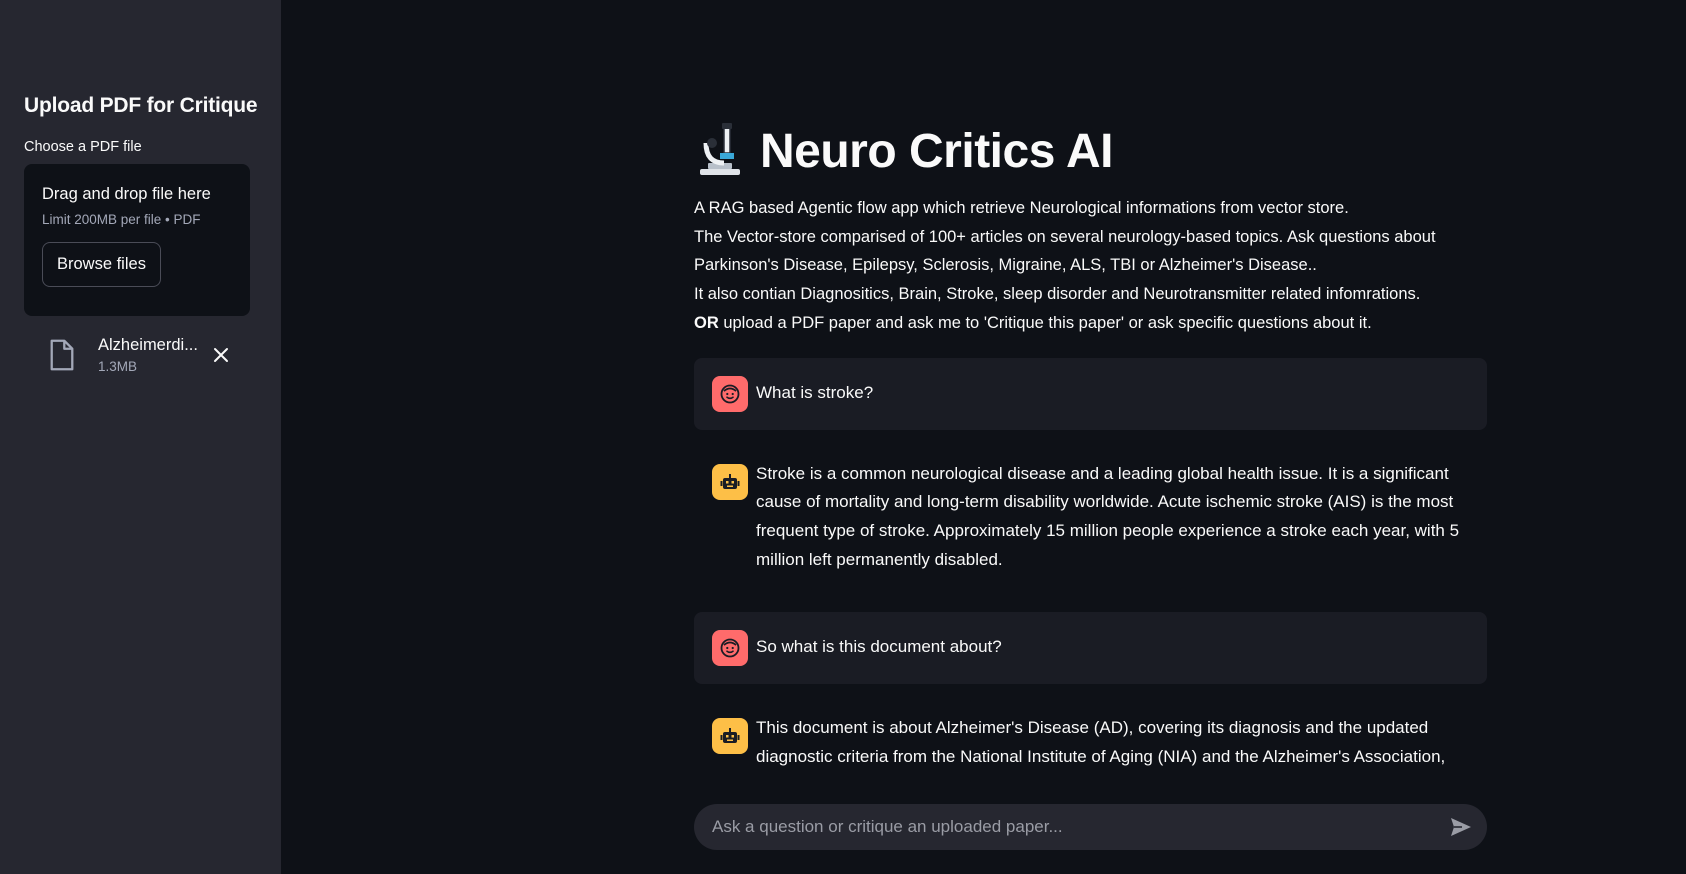 The height and width of the screenshot is (874, 1686). Describe the element at coordinates (126, 194) in the screenshot. I see `dropzone-title: Drag and drop file here` at that location.